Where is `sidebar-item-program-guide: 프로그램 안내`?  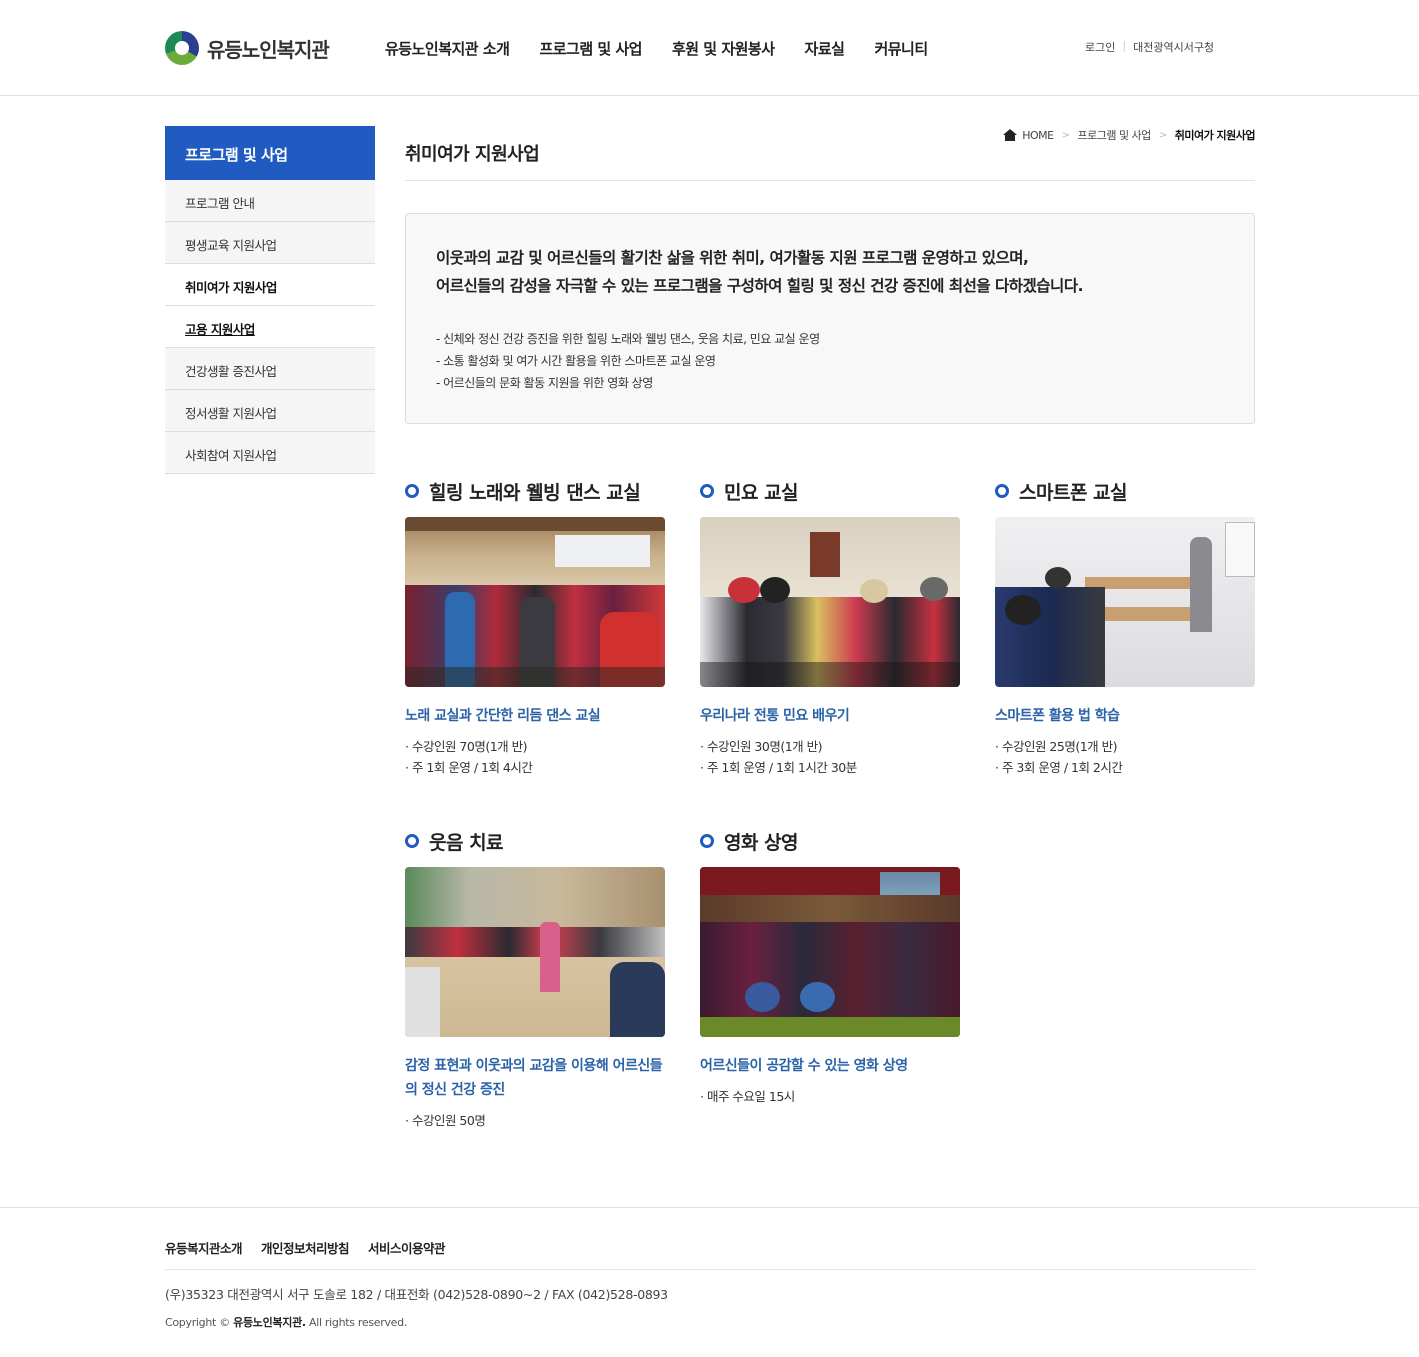 sidebar-item-program-guide: 프로그램 안내 is located at coordinates (270, 201).